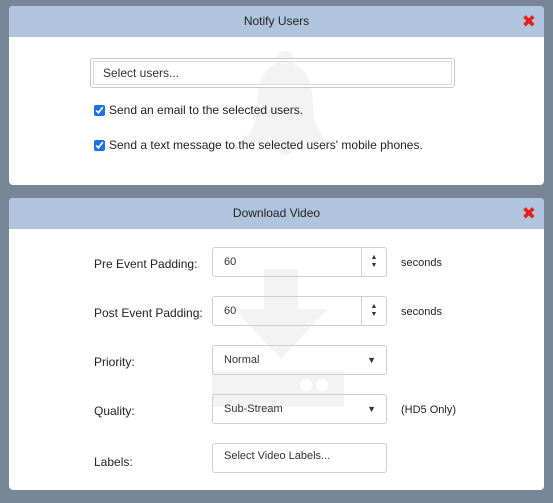 The width and height of the screenshot is (553, 503). I want to click on dialog-title: Notify Users, so click(276, 21).